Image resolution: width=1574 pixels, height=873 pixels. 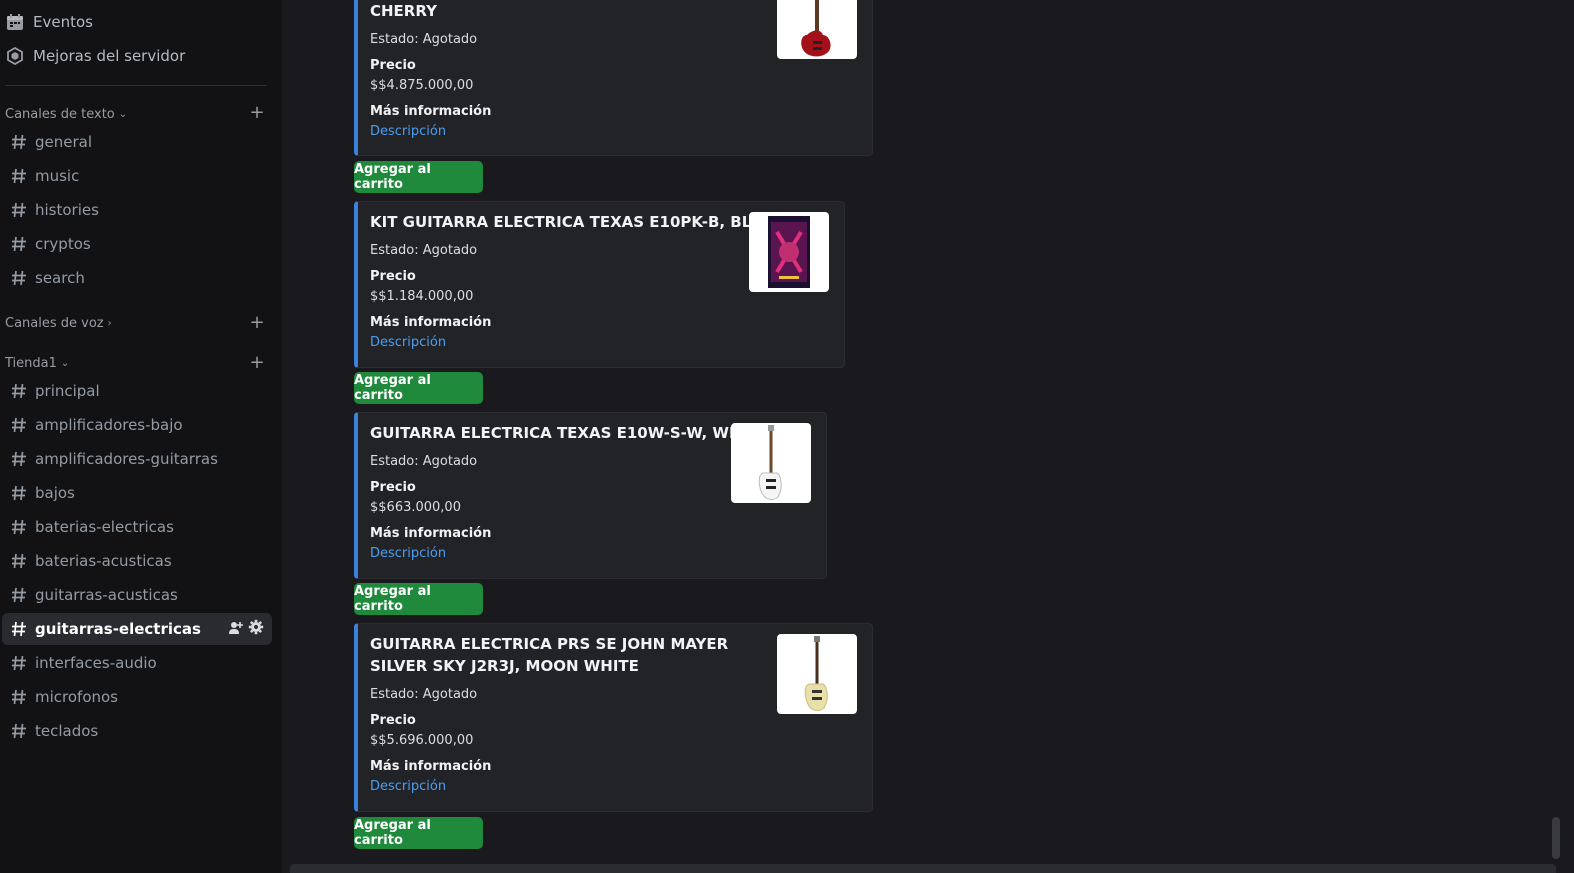 I want to click on sidebar-item-guitarras-acusticas: guitarras-acusticas, so click(x=137, y=595).